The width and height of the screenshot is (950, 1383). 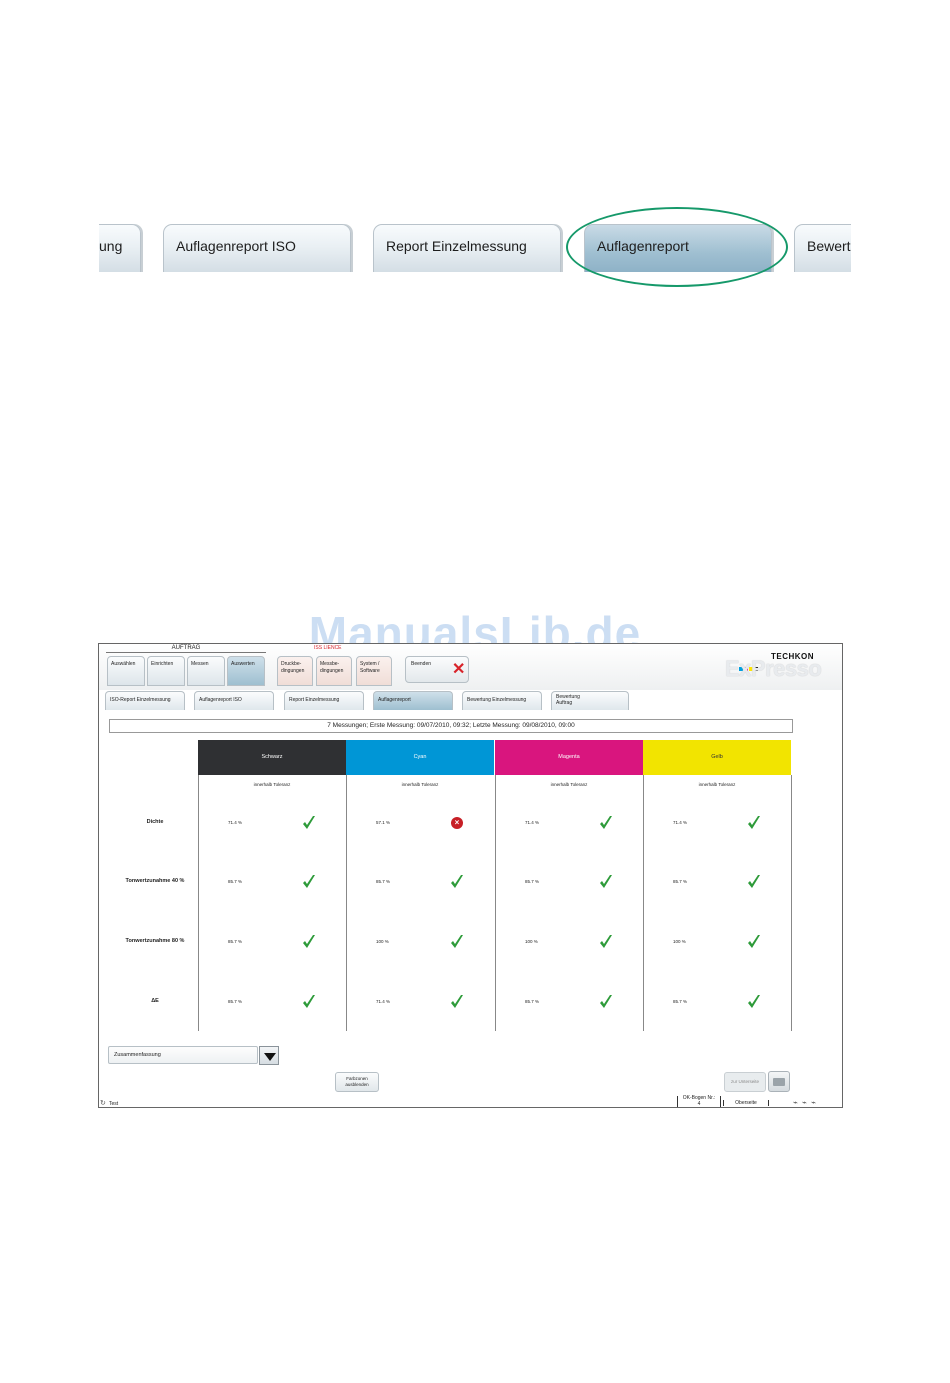 What do you see at coordinates (246, 671) in the screenshot?
I see `menu-auswerten: Auswerten` at bounding box center [246, 671].